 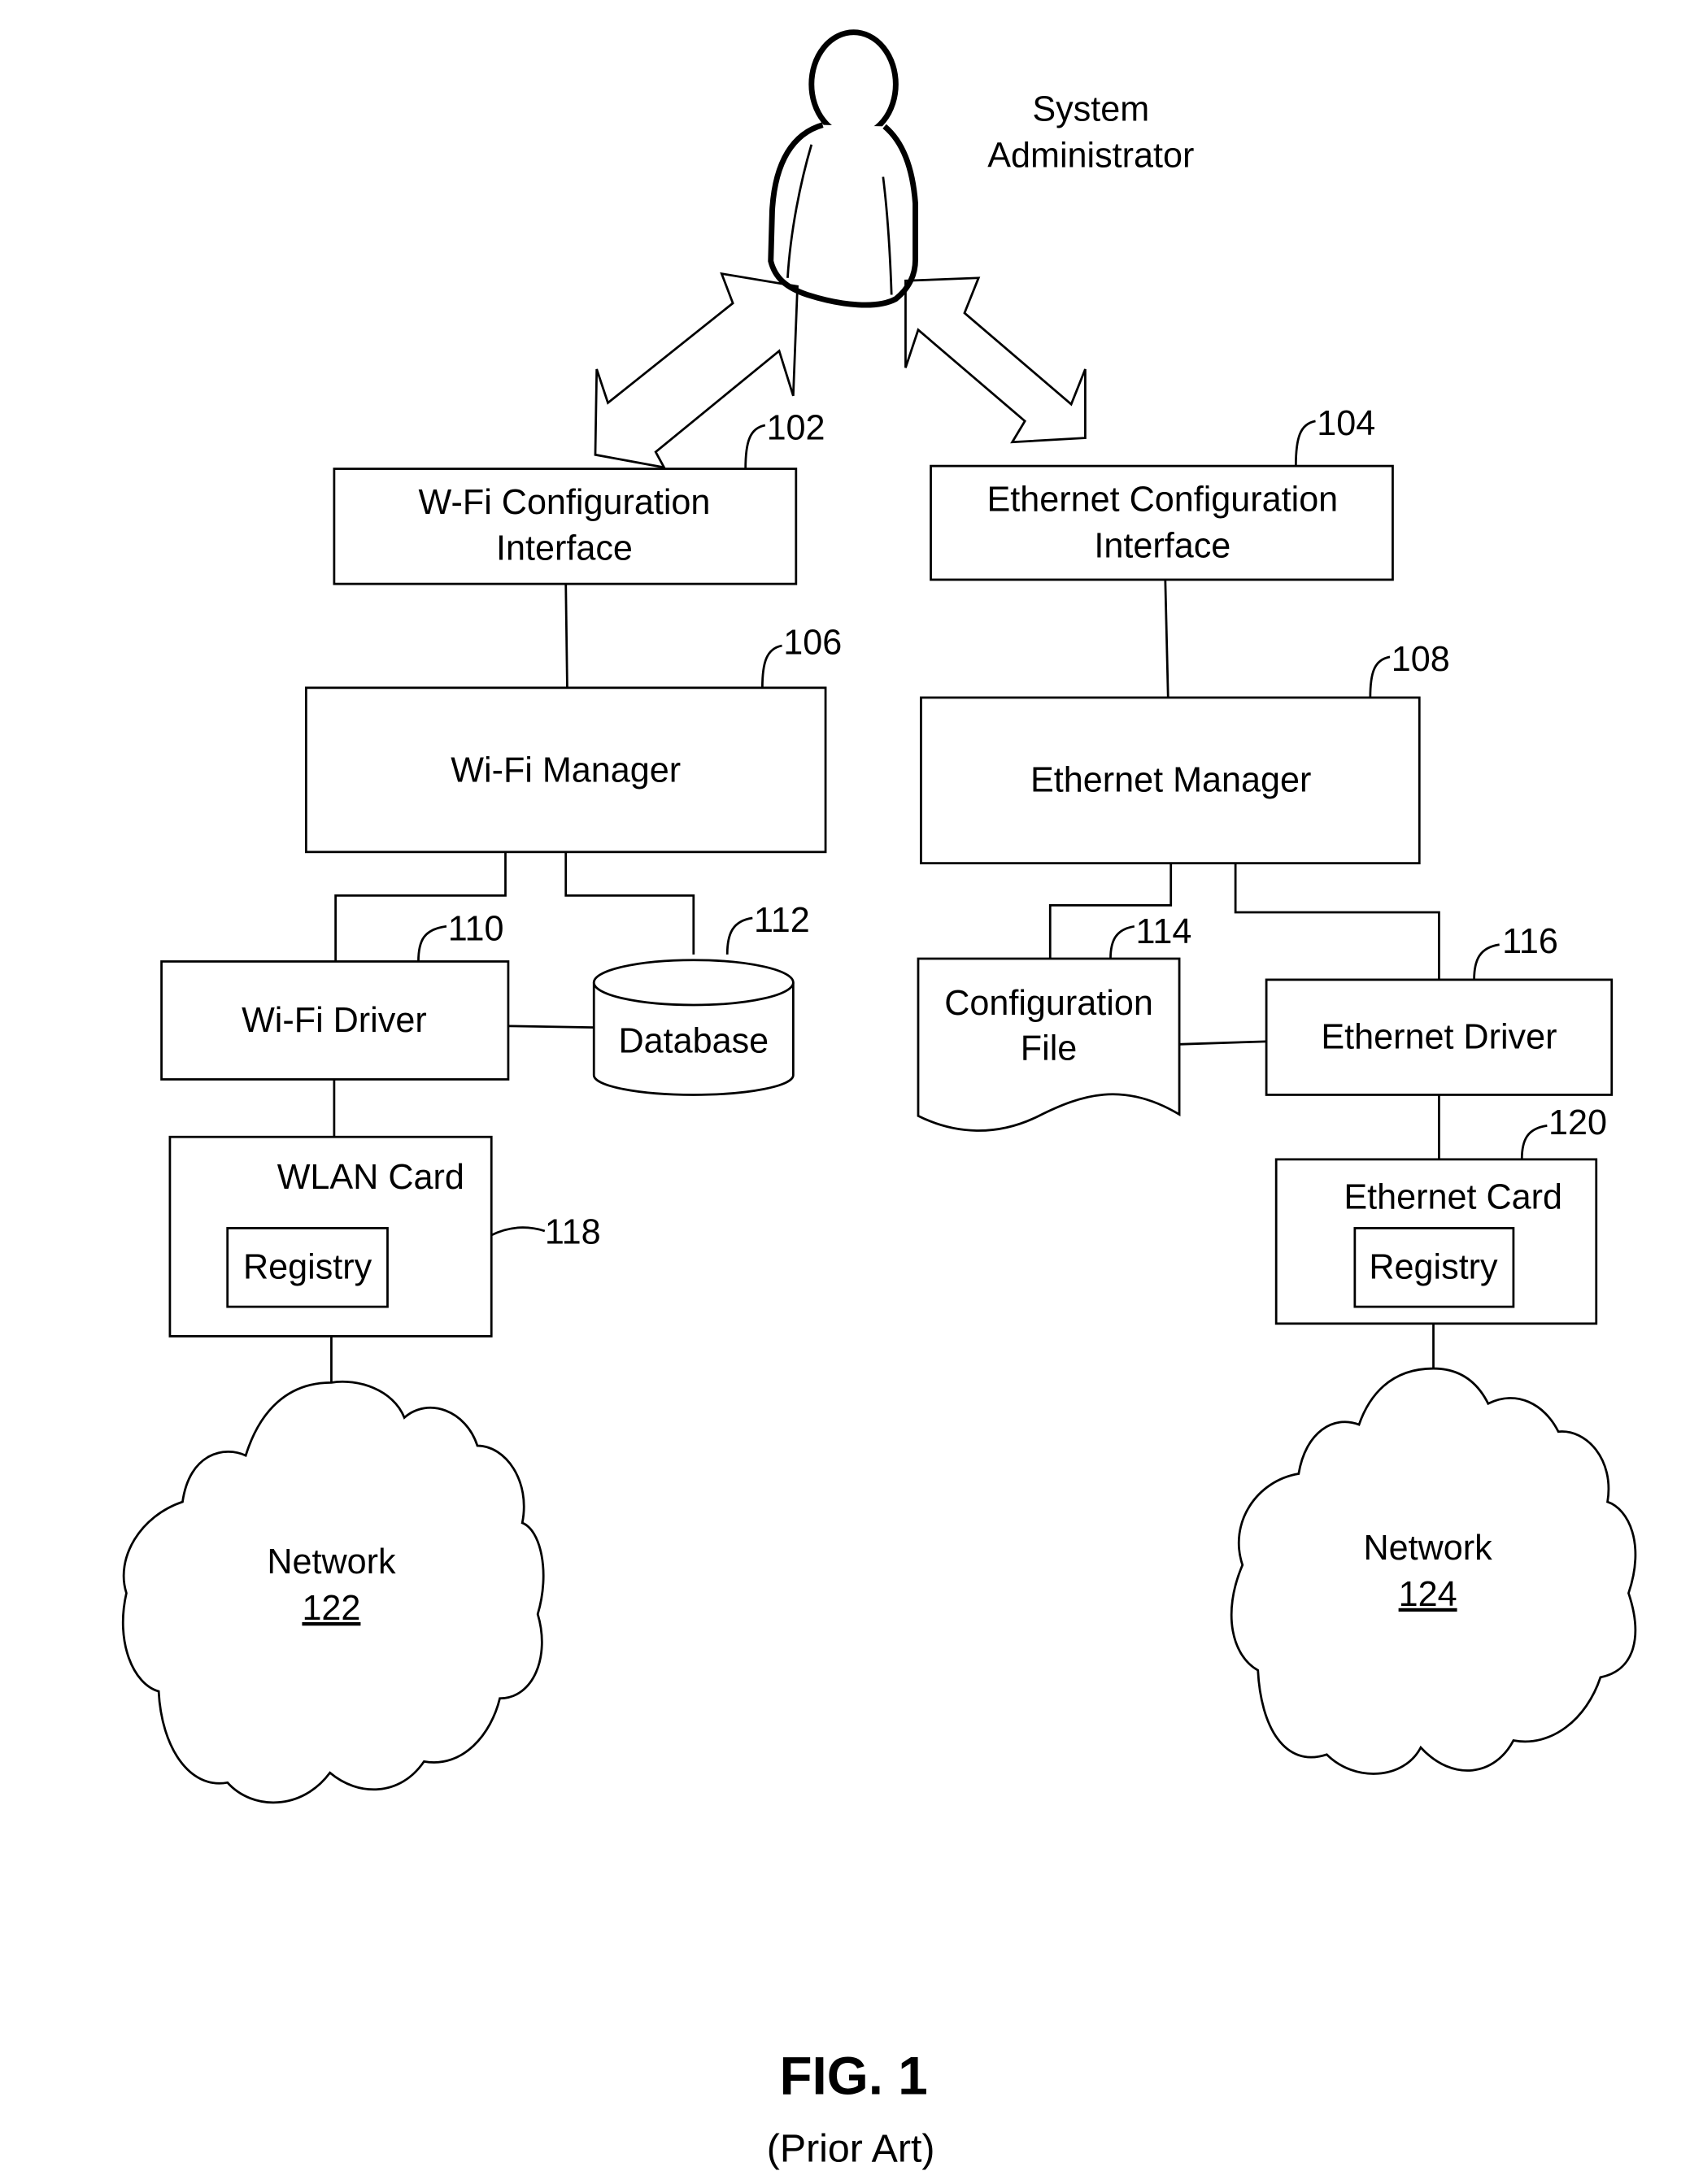 I want to click on config-file-line1: Configuration, so click(x=1048, y=1003).